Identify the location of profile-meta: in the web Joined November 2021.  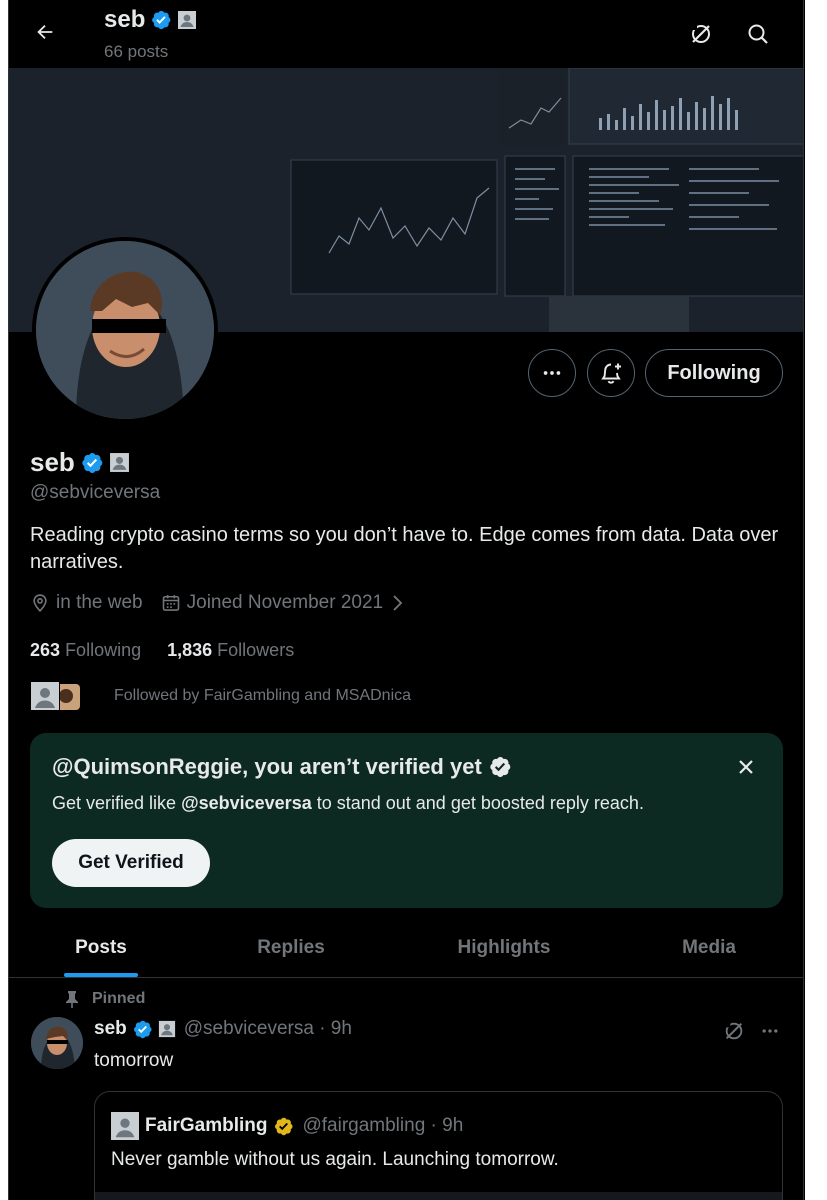
(226, 603).